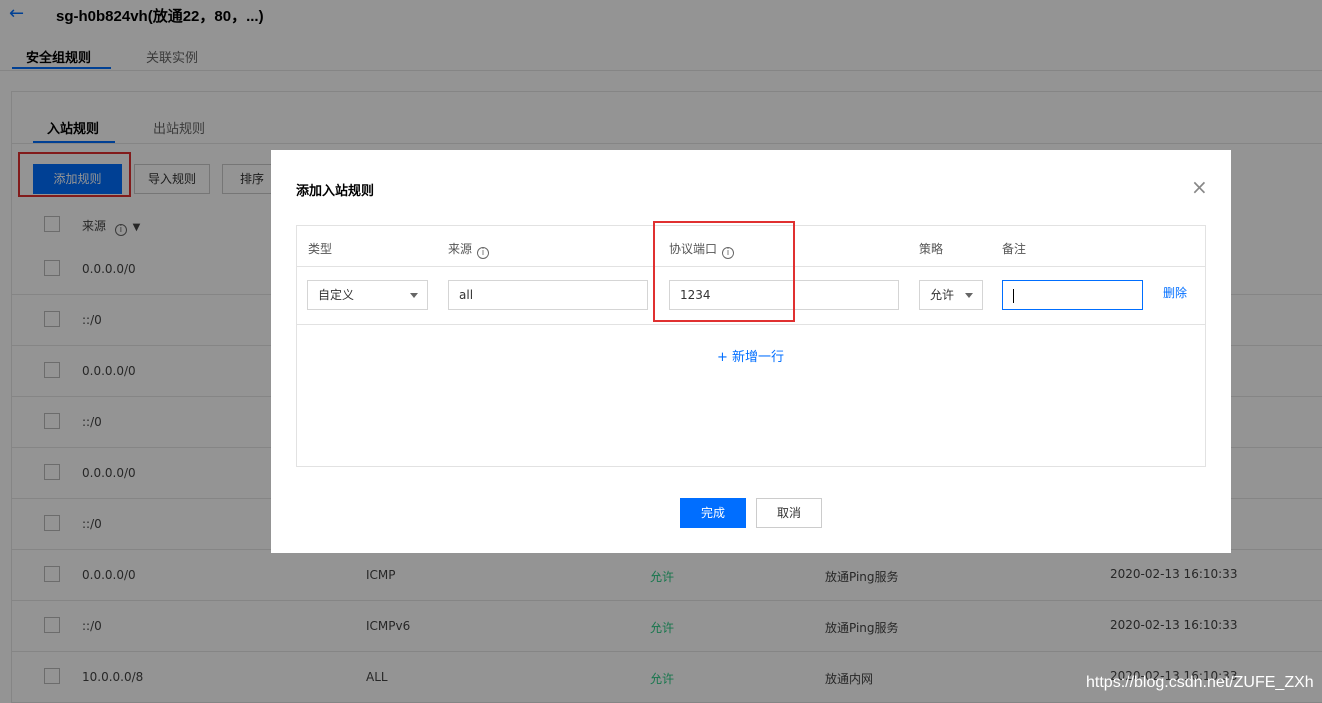  Describe the element at coordinates (789, 513) in the screenshot. I see `cancel-button: 取消` at that location.